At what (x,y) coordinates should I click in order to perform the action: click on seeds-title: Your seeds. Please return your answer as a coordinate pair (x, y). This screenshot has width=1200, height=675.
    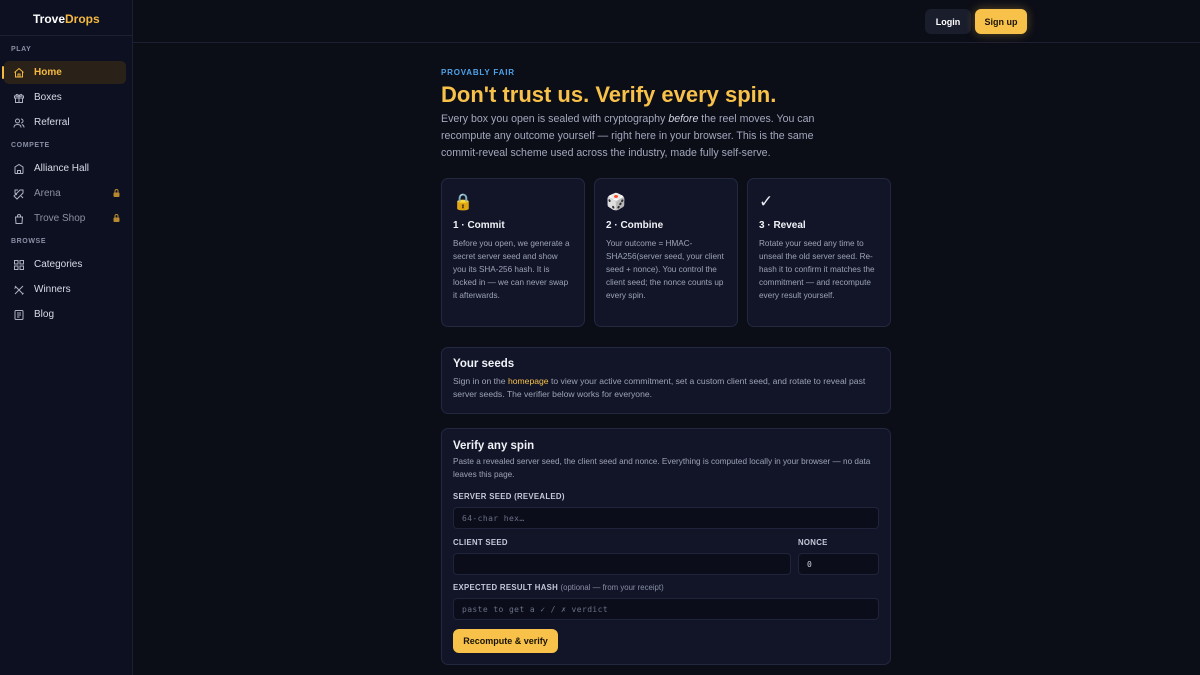
    Looking at the image, I should click on (484, 364).